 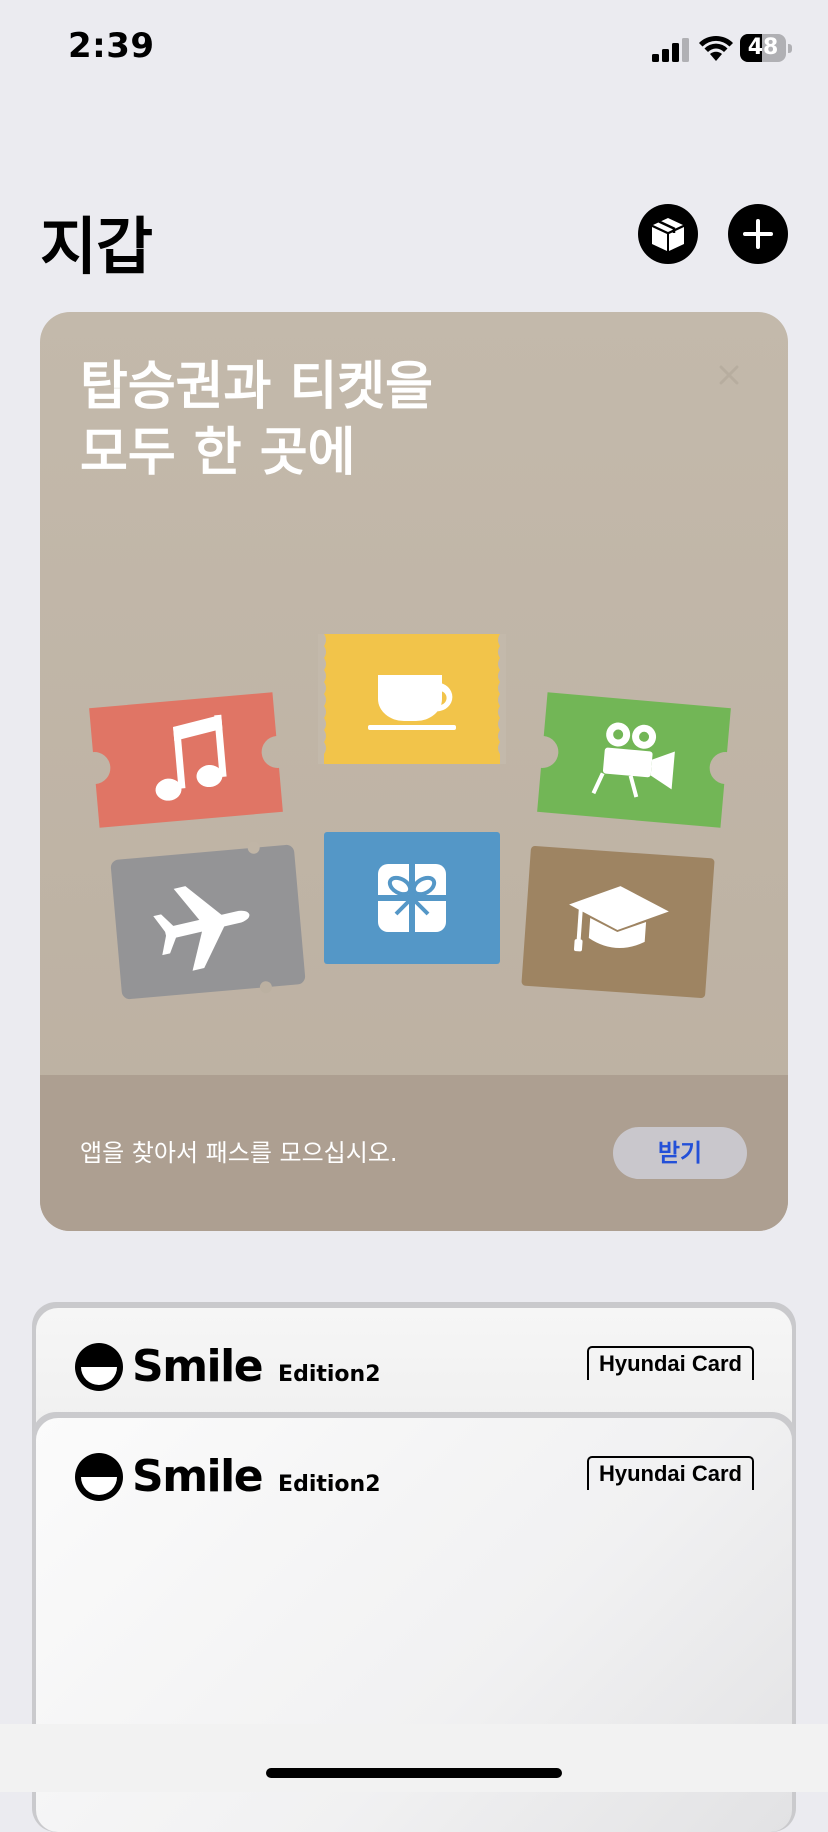 What do you see at coordinates (256, 420) in the screenshot?
I see `promo-title: 탑승권과 티켓을 모두 한 곳에` at bounding box center [256, 420].